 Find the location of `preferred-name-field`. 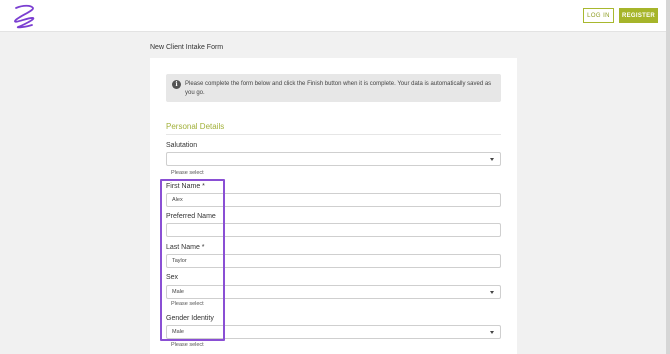

preferred-name-field is located at coordinates (333, 230).